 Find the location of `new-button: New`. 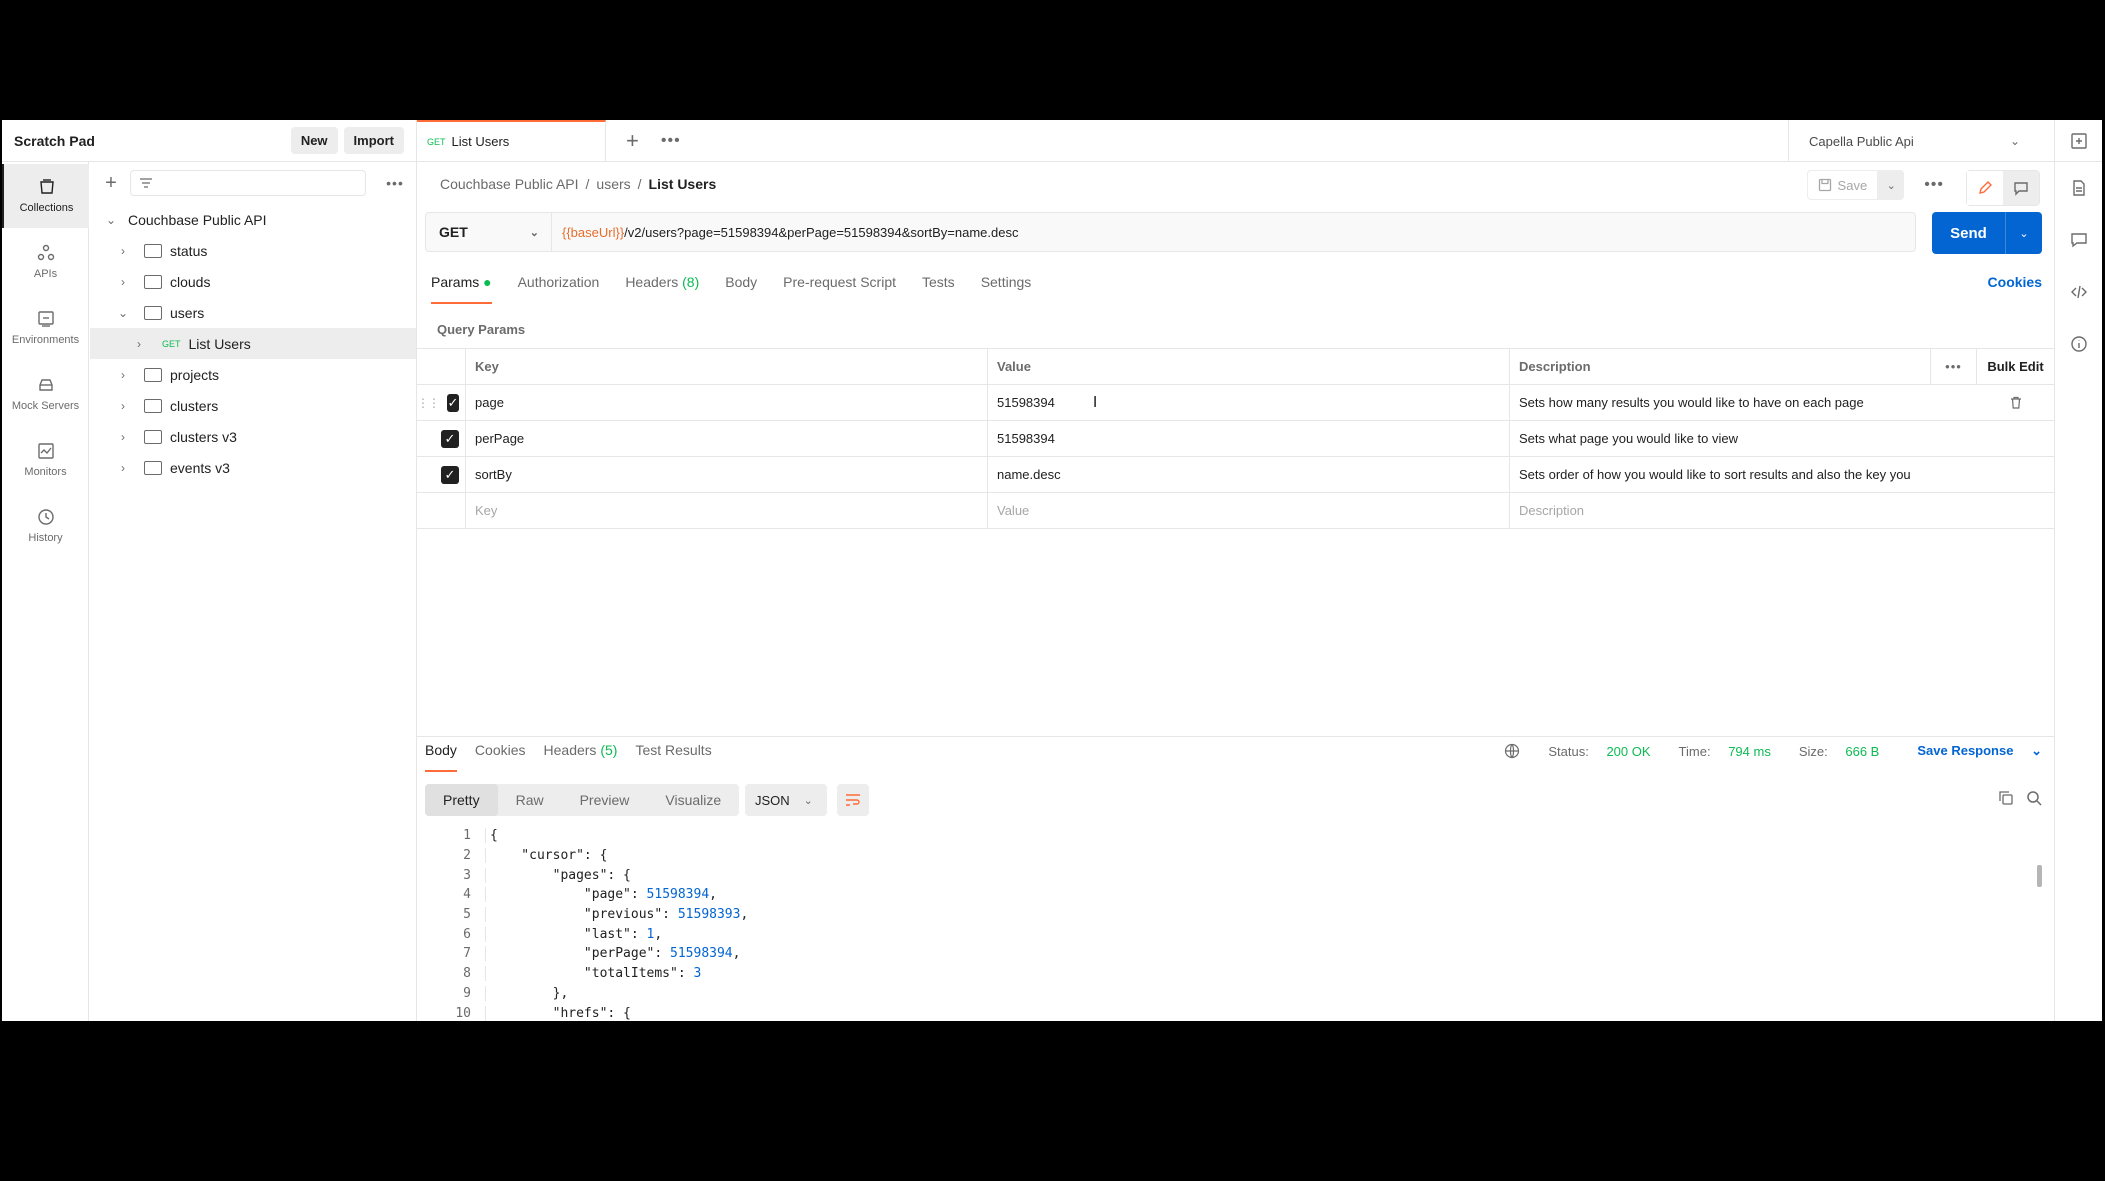

new-button: New is located at coordinates (314, 140).